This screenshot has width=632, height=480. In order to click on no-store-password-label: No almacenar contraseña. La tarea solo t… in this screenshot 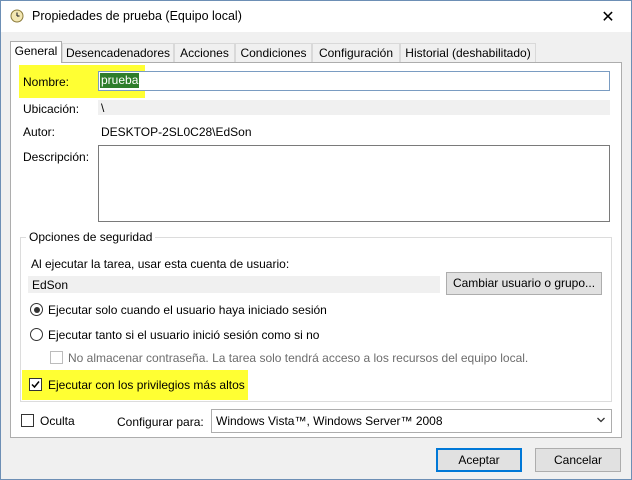, I will do `click(298, 358)`.